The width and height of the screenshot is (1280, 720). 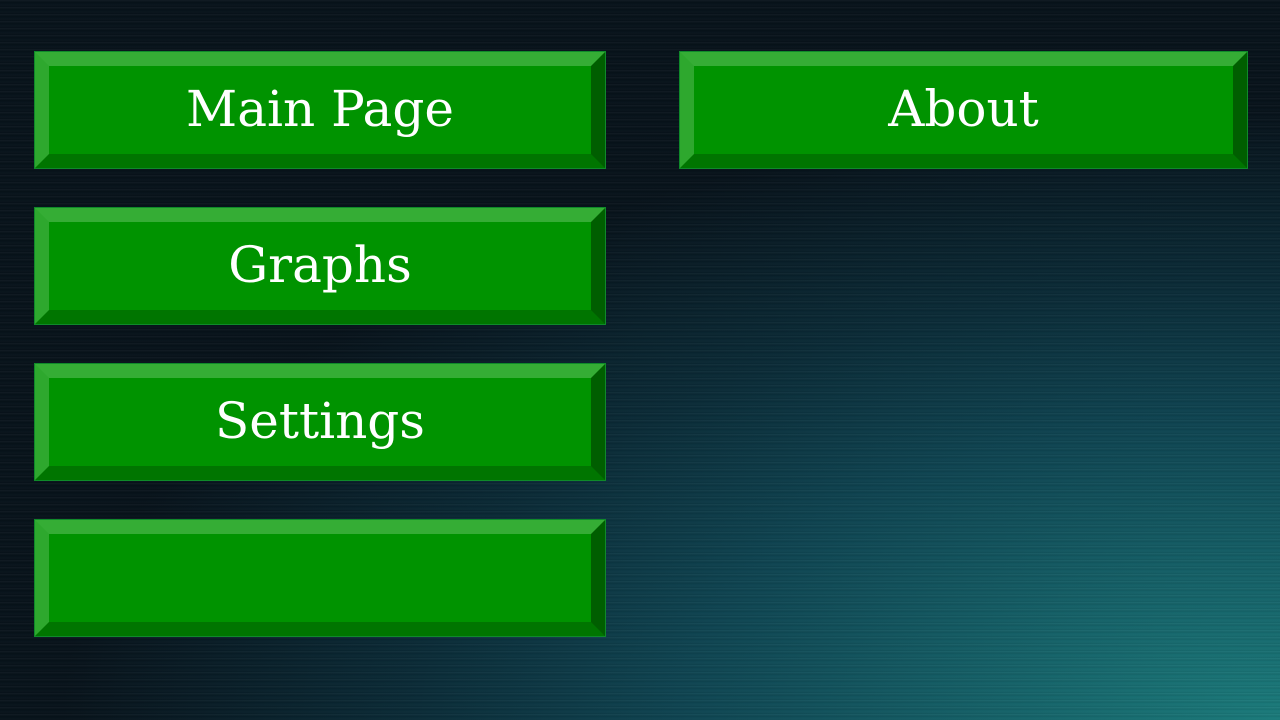 I want to click on about-button: About, so click(x=963, y=110).